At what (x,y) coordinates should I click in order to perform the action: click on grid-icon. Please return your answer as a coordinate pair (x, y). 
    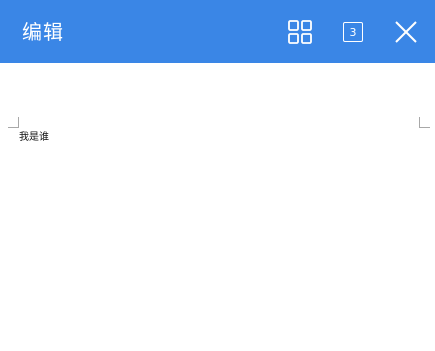
    Looking at the image, I should click on (300, 32).